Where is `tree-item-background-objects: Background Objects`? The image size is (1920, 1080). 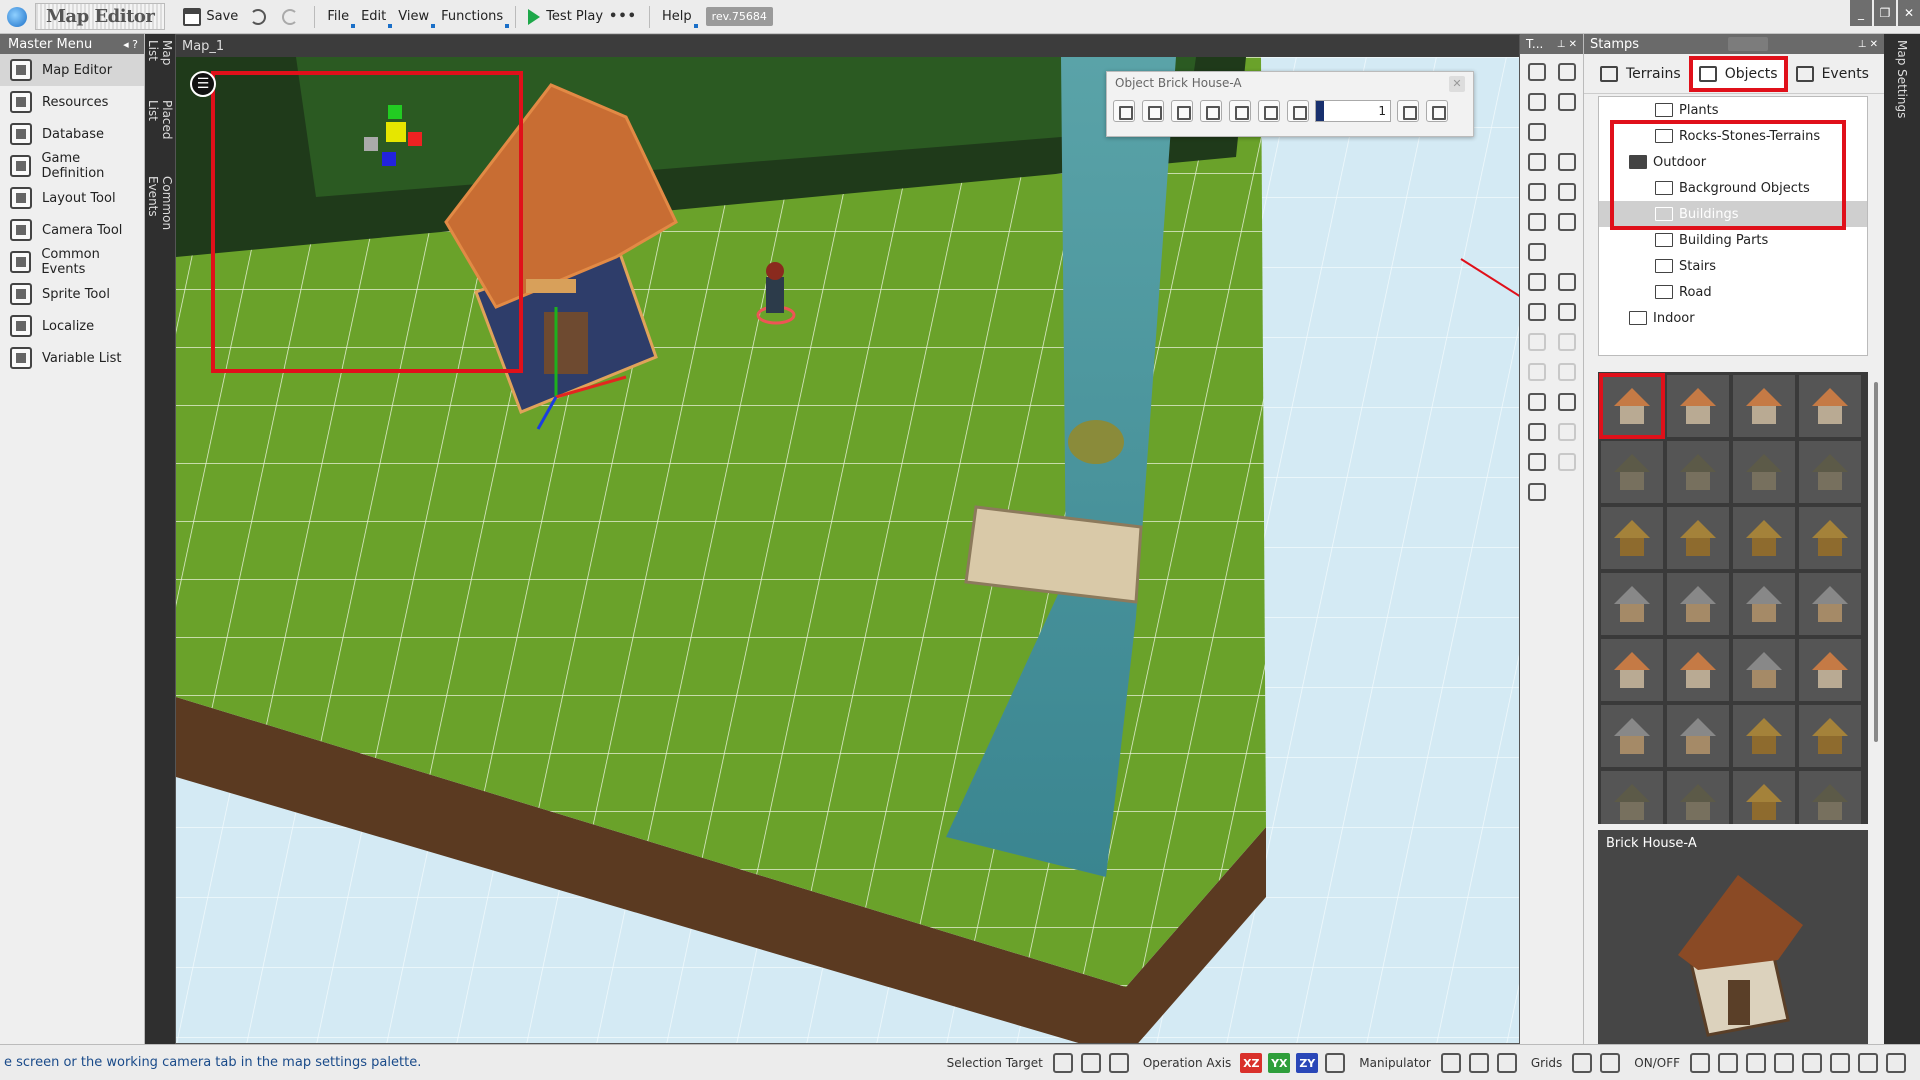
tree-item-background-objects: Background Objects is located at coordinates (1733, 188).